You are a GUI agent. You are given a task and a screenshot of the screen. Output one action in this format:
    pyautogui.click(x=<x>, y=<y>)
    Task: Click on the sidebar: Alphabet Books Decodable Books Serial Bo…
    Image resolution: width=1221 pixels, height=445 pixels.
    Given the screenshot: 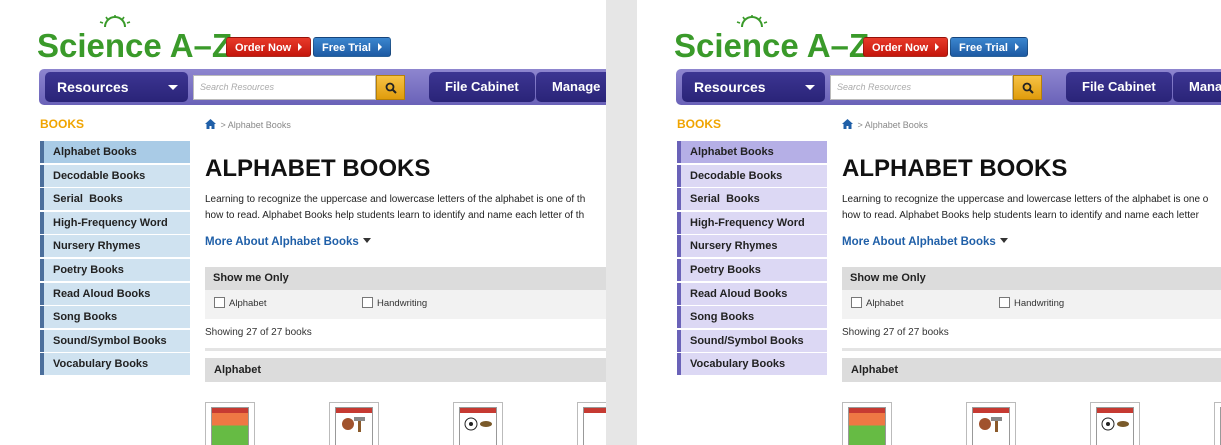 What is the action you would take?
    pyautogui.click(x=115, y=259)
    